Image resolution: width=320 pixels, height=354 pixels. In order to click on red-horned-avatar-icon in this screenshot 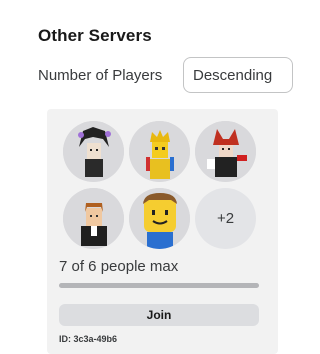, I will do `click(225, 151)`.